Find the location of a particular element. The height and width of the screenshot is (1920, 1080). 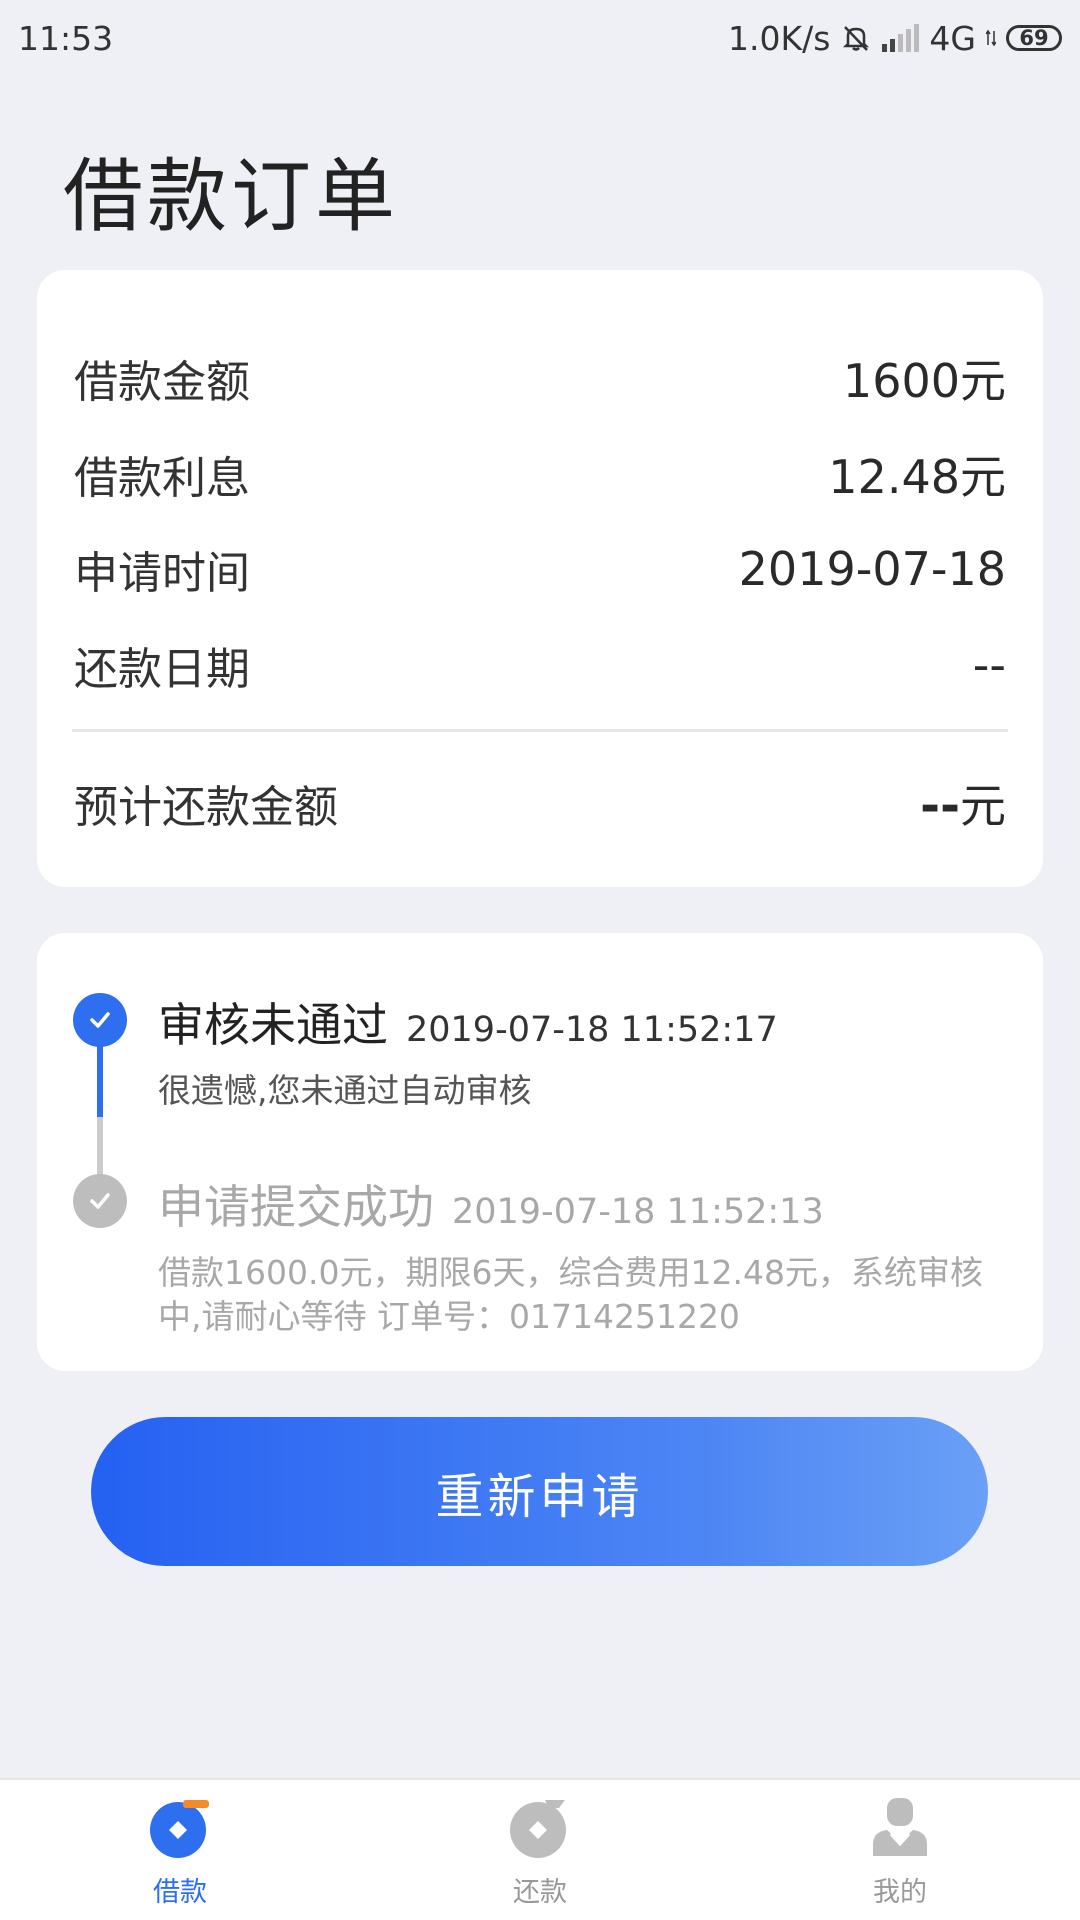

bottom-nav: 借款 还款 我的 is located at coordinates (540, 1849).